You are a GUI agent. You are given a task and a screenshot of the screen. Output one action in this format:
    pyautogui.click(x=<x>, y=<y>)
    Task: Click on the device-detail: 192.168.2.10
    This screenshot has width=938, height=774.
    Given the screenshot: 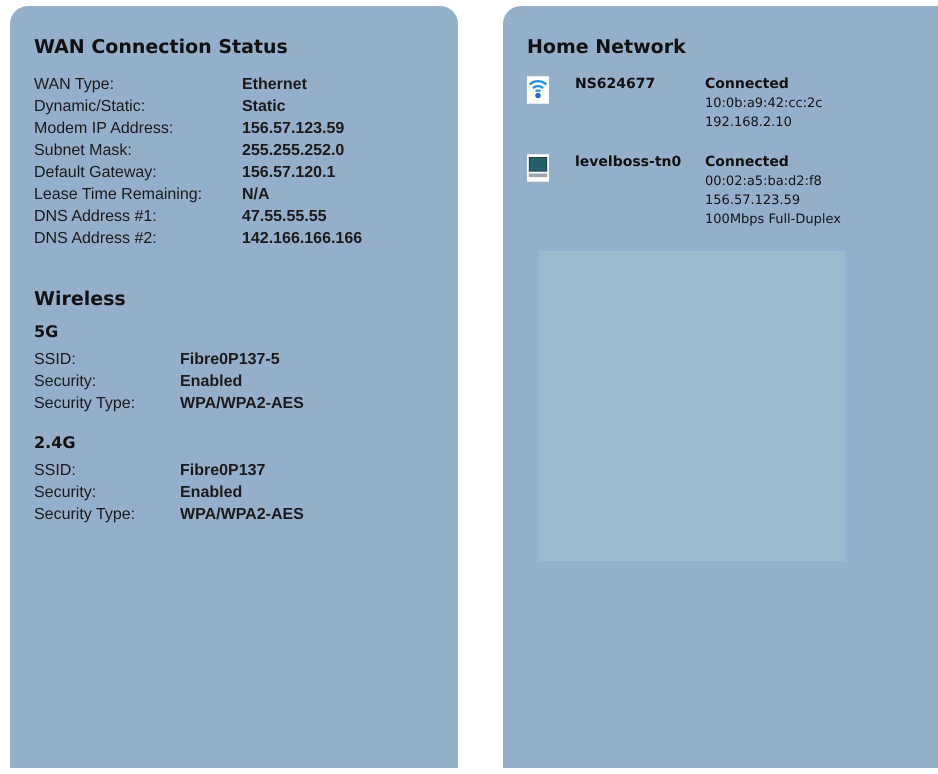 What is the action you would take?
    pyautogui.click(x=749, y=122)
    